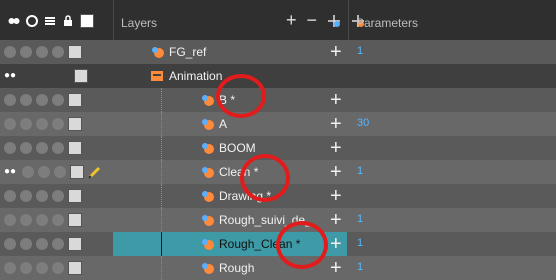 The height and width of the screenshot is (280, 556). I want to click on color-swatch-all, so click(87, 21).